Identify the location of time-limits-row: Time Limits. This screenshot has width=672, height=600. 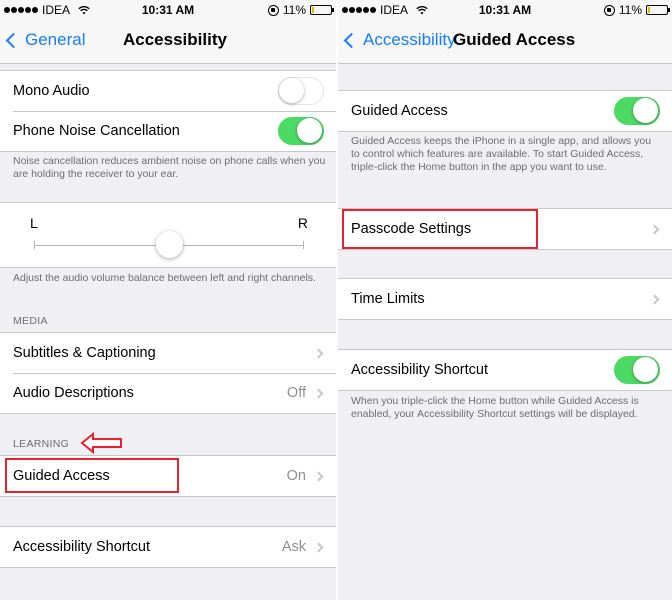
(505, 299).